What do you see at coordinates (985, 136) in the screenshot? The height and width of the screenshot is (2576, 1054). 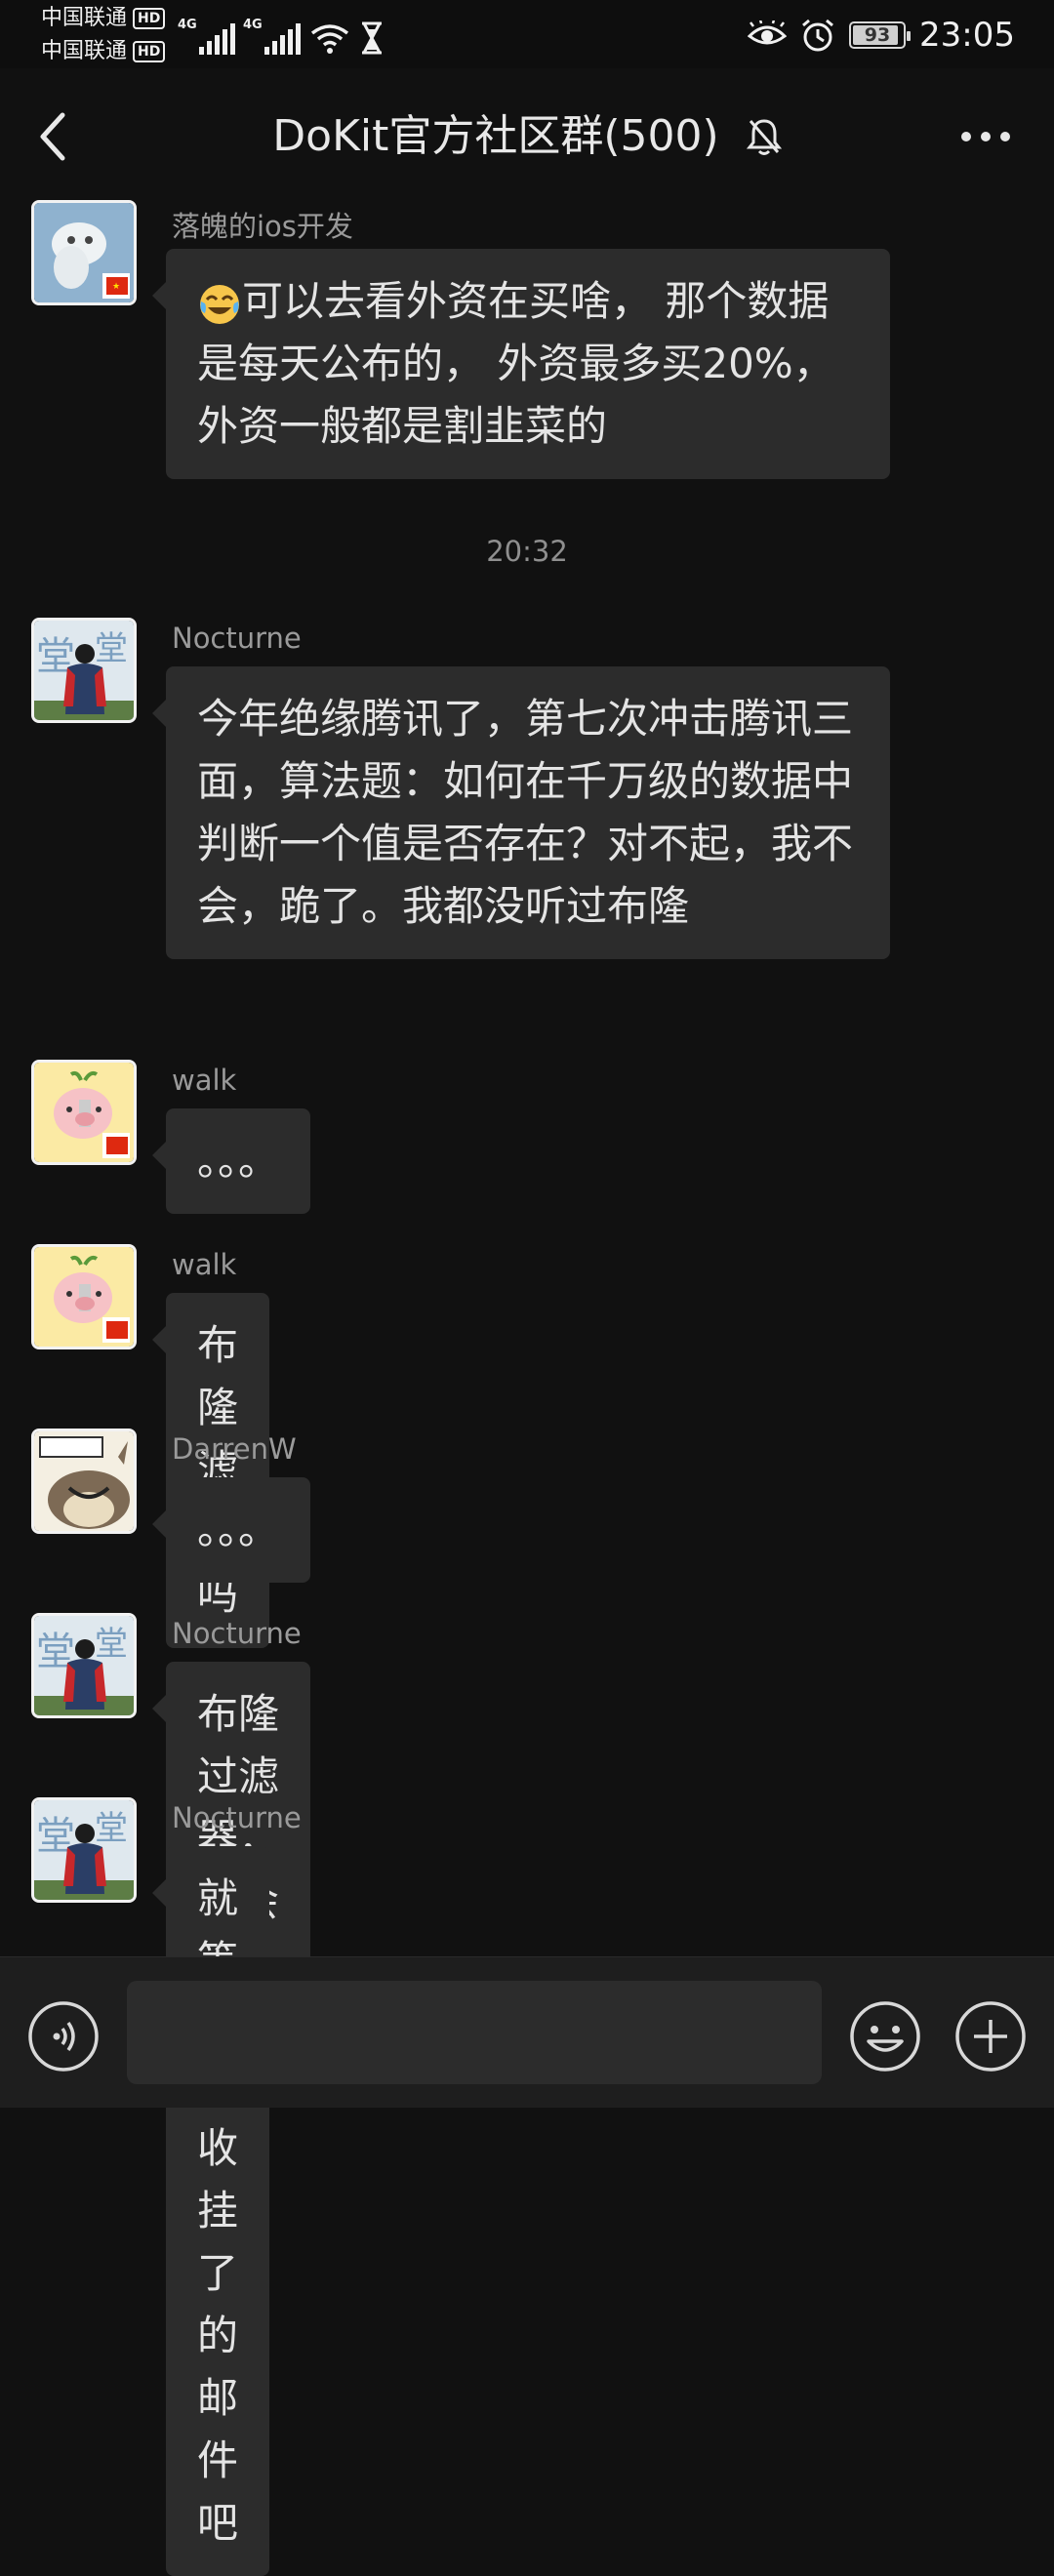 I see `more-options-button` at bounding box center [985, 136].